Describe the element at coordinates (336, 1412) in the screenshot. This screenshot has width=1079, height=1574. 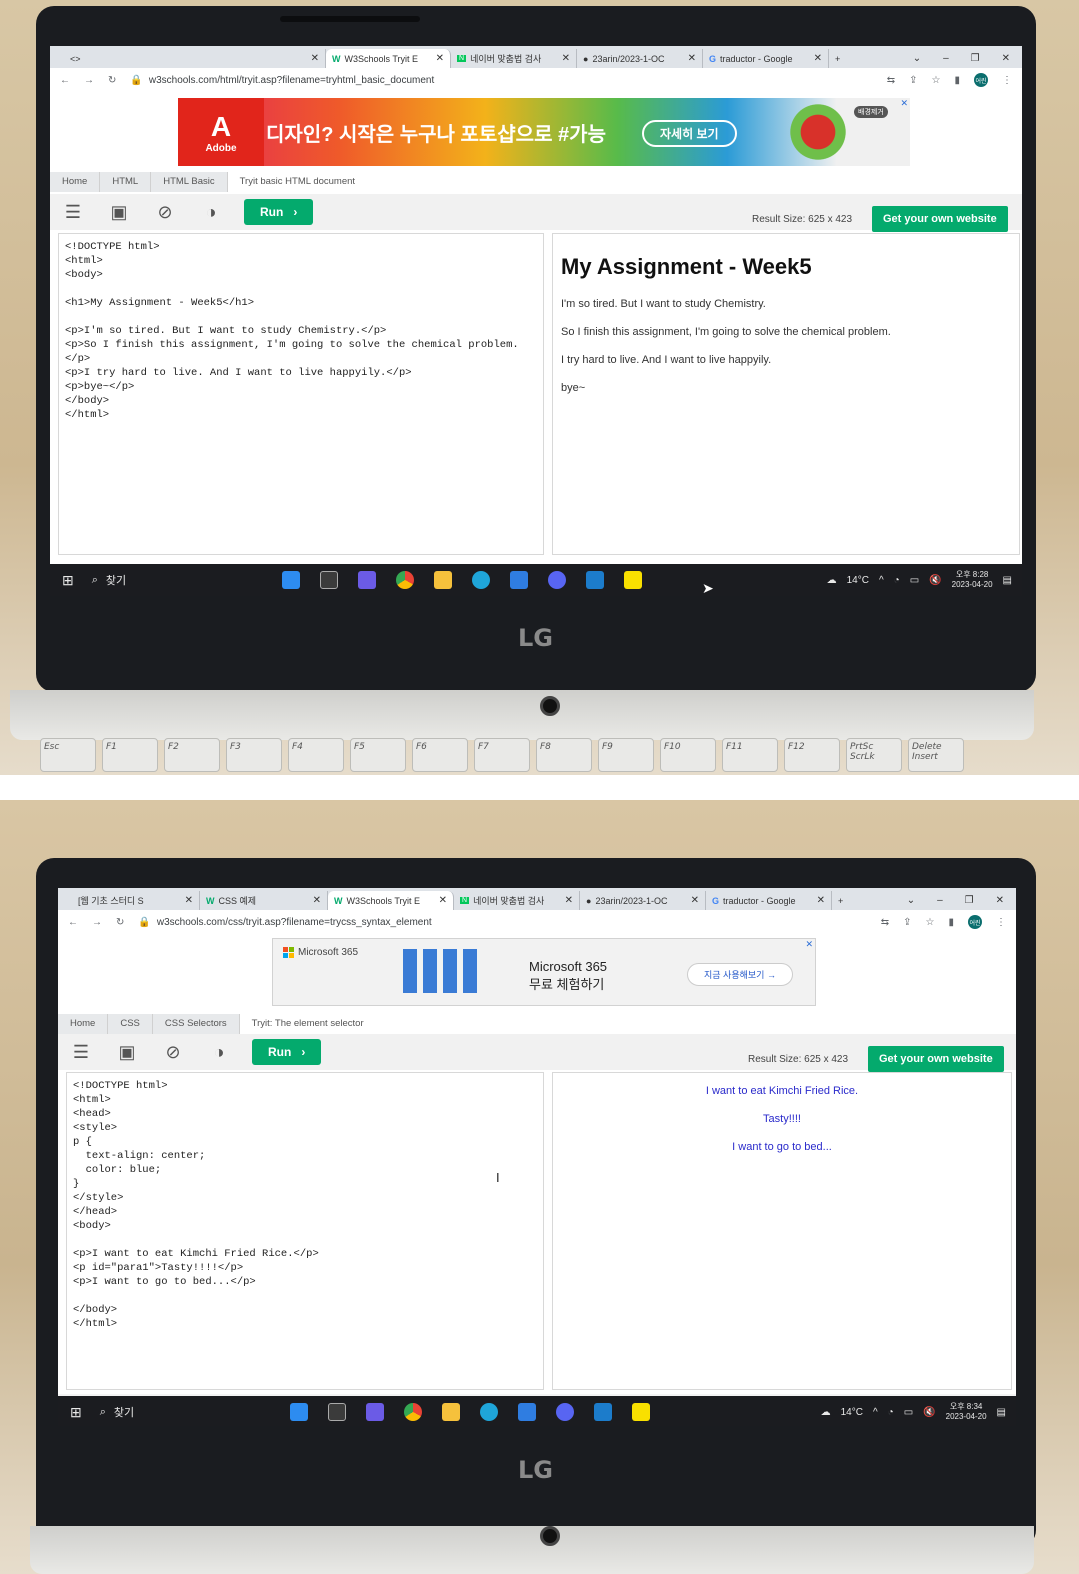
I see `task-view-icon` at that location.